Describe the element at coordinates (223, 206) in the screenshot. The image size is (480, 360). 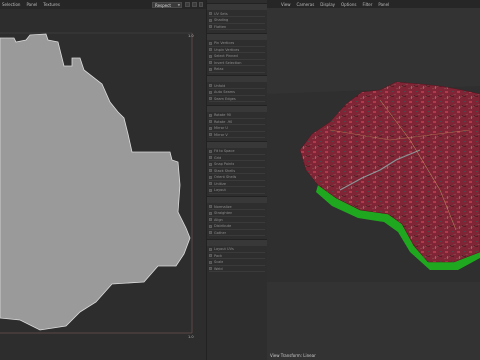
I see `side-panel-item-label: Normalize` at that location.